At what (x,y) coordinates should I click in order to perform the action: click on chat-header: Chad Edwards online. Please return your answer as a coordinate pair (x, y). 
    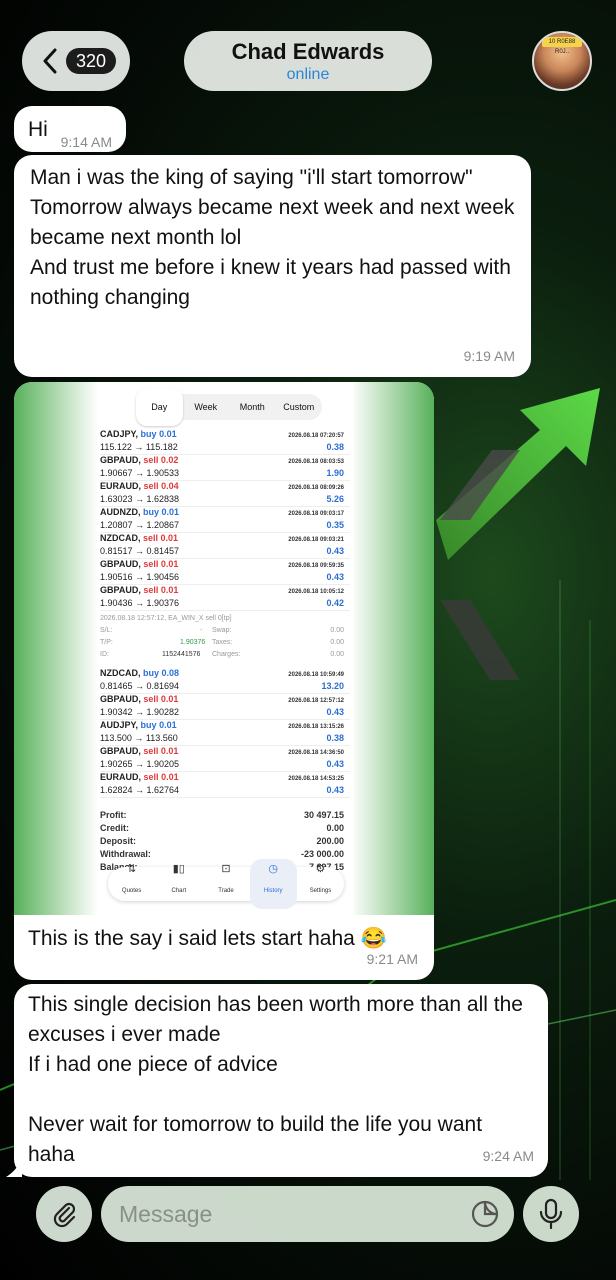
    Looking at the image, I should click on (308, 61).